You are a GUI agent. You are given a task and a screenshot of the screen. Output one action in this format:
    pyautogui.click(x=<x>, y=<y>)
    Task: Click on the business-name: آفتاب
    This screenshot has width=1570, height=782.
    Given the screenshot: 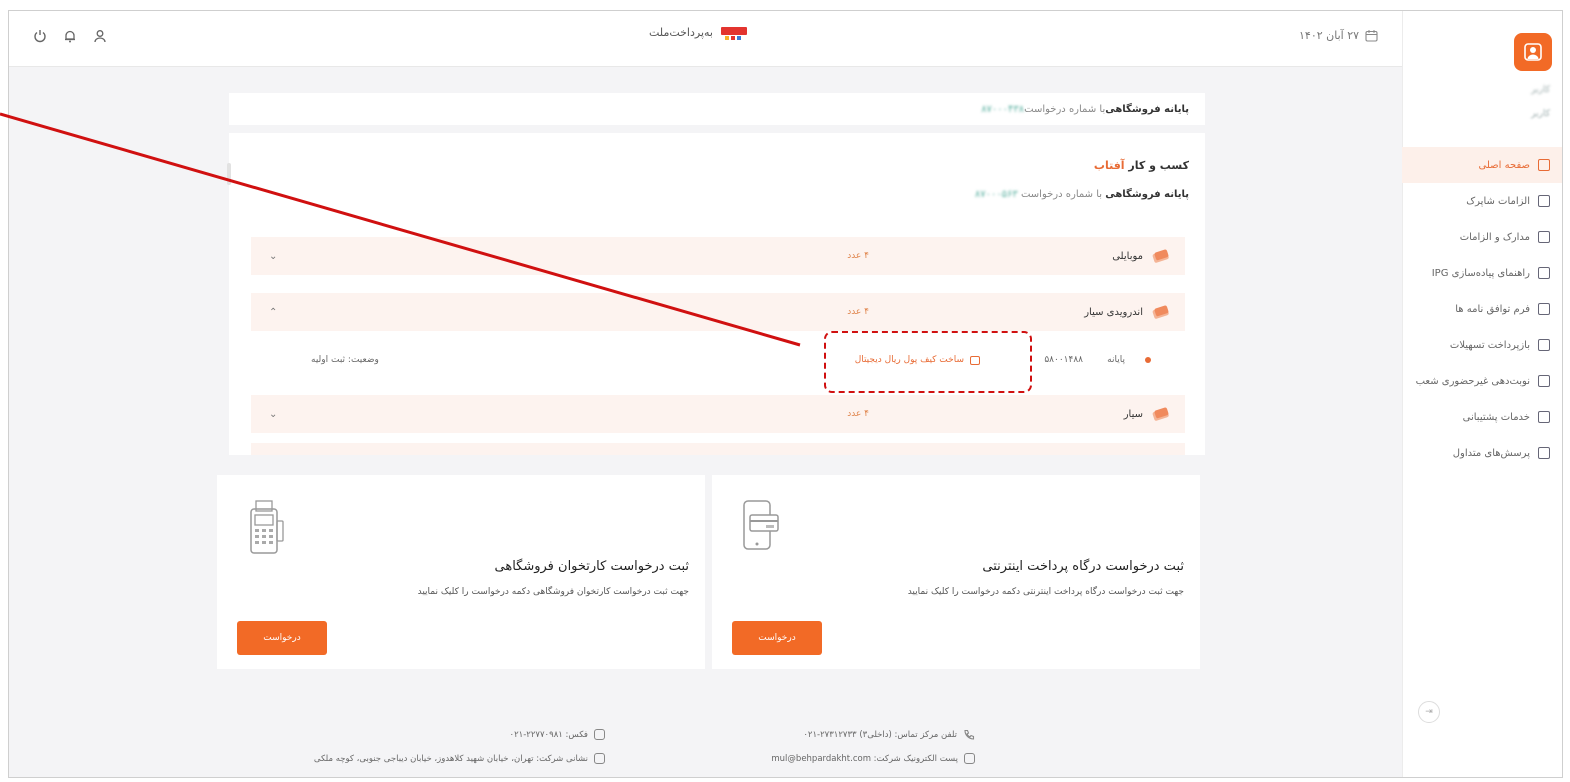 What is the action you would take?
    pyautogui.click(x=1109, y=165)
    